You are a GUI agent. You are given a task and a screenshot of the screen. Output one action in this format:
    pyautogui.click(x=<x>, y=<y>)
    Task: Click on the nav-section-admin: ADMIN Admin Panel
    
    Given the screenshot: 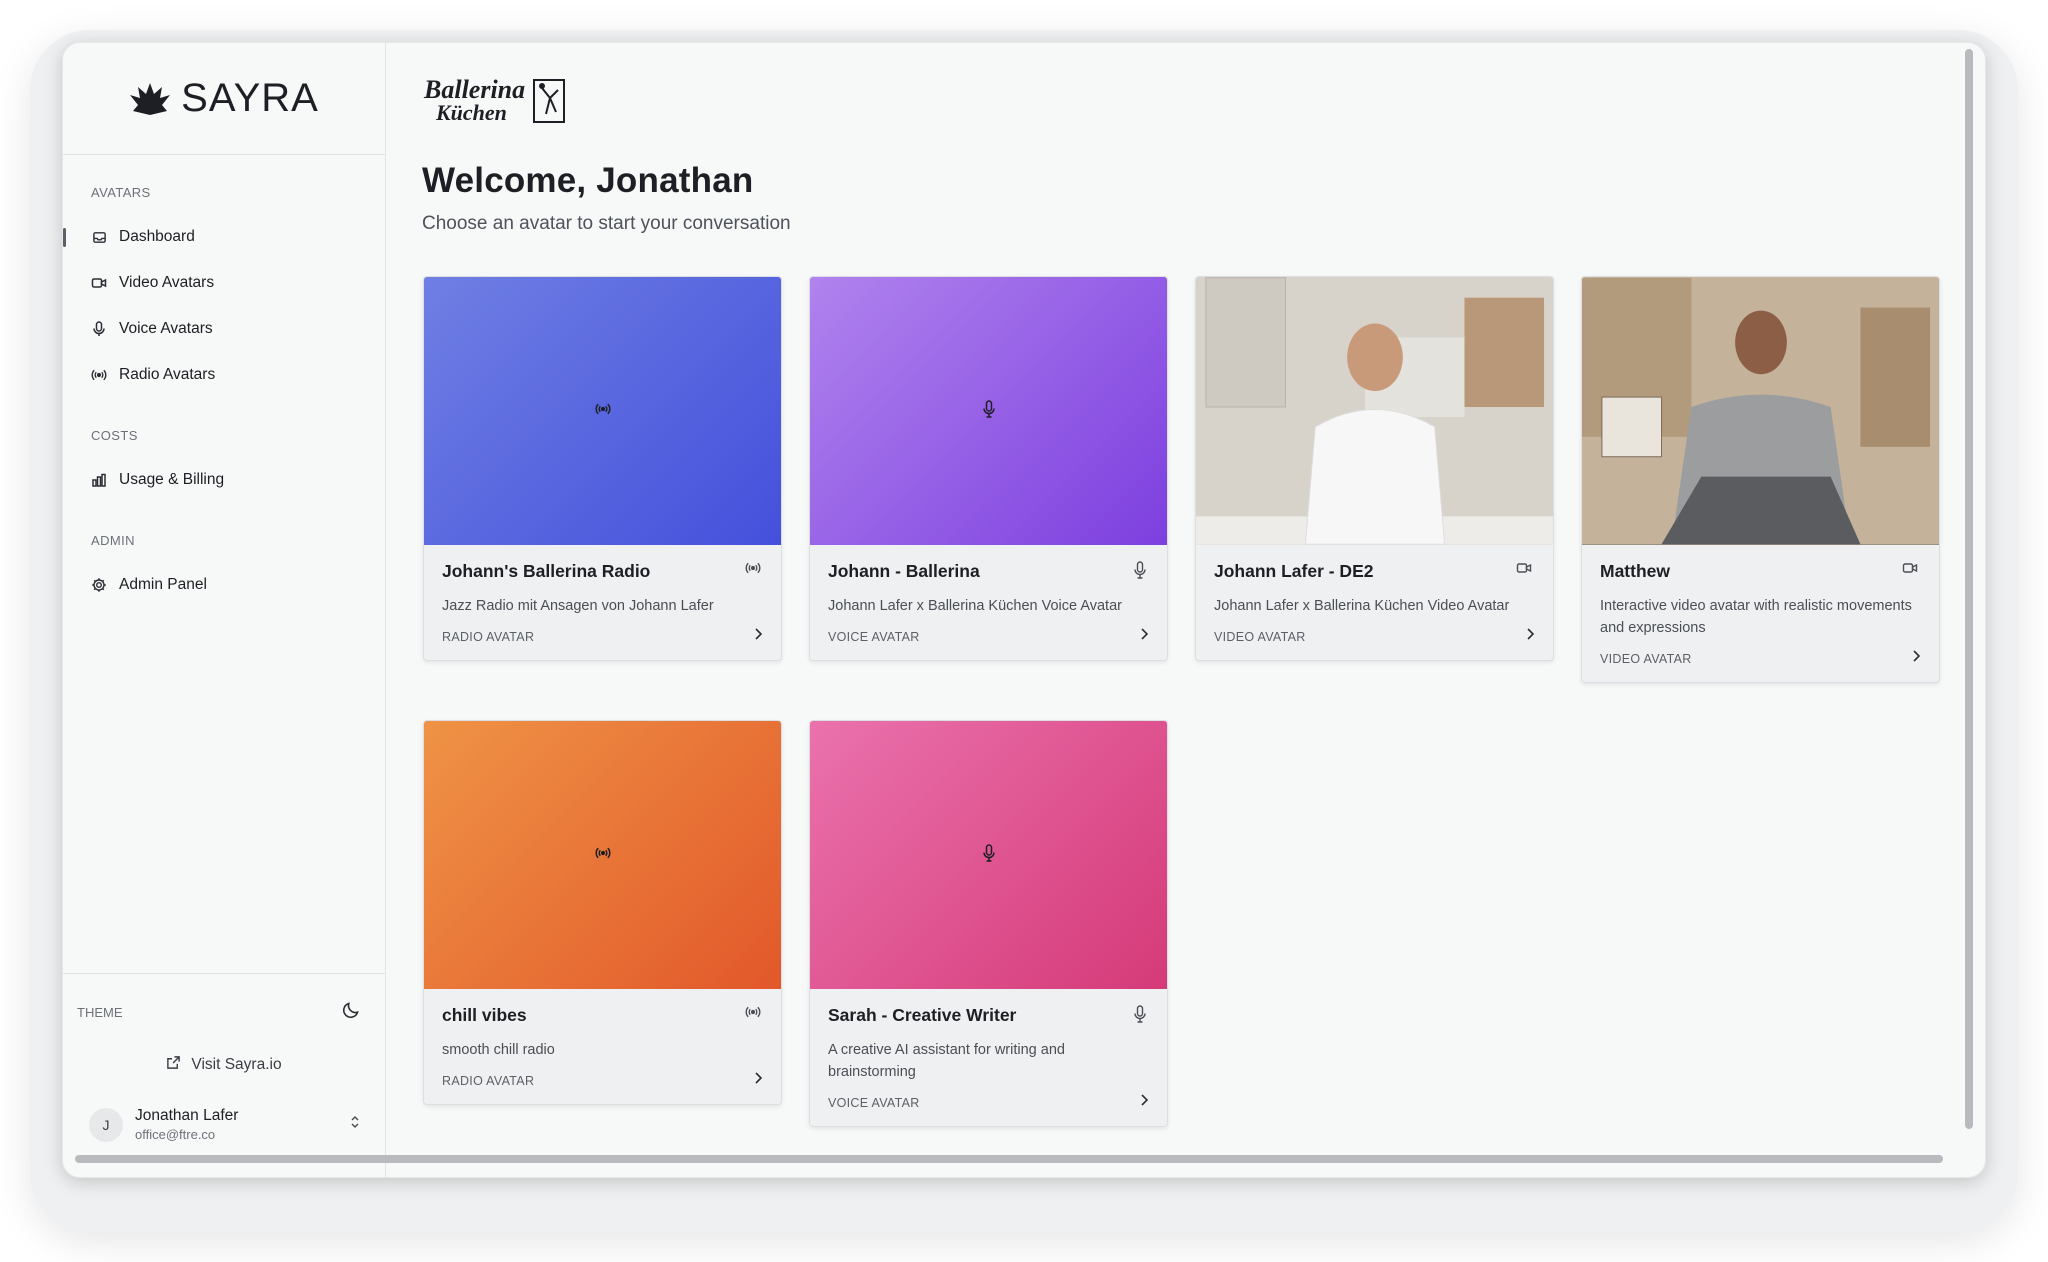 What is the action you would take?
    pyautogui.click(x=224, y=570)
    